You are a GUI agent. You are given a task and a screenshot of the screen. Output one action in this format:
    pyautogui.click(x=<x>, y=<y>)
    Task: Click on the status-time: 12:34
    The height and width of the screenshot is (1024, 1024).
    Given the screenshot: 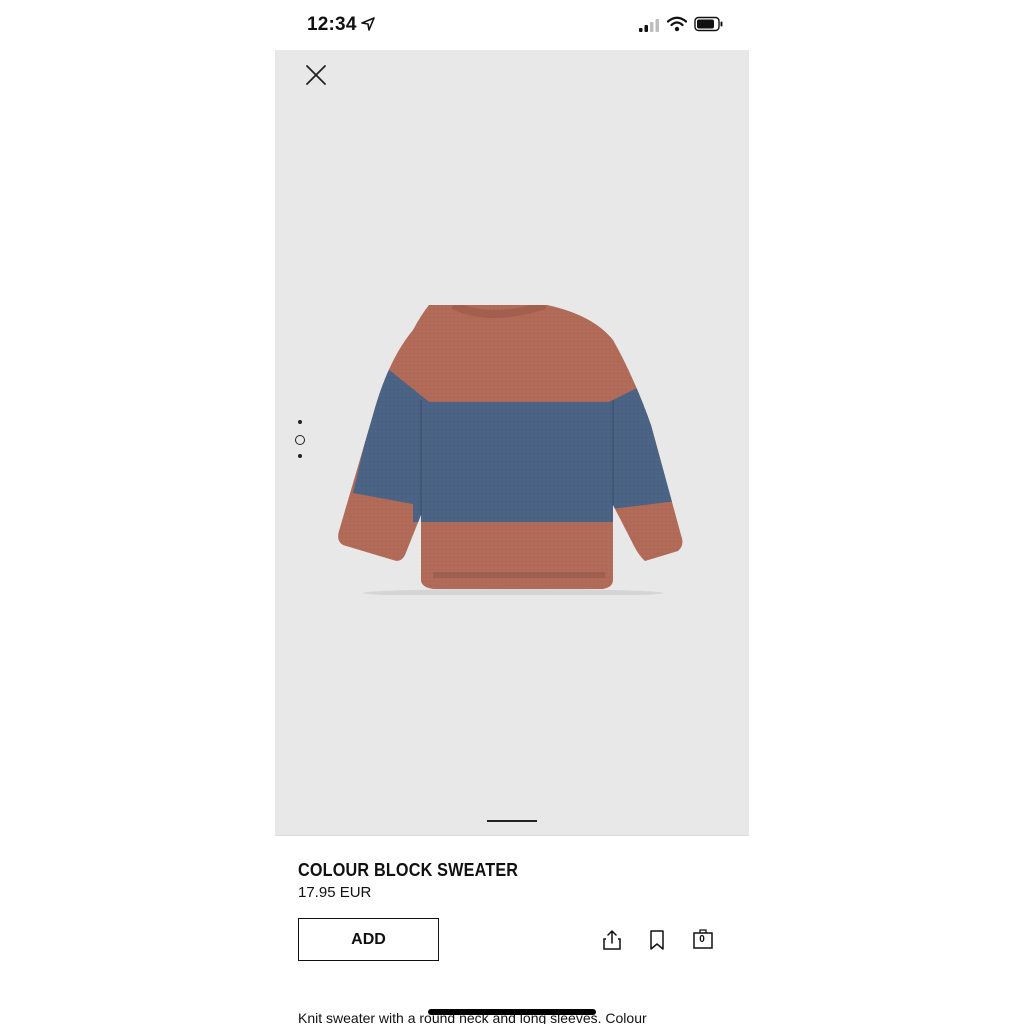 What is the action you would take?
    pyautogui.click(x=332, y=24)
    